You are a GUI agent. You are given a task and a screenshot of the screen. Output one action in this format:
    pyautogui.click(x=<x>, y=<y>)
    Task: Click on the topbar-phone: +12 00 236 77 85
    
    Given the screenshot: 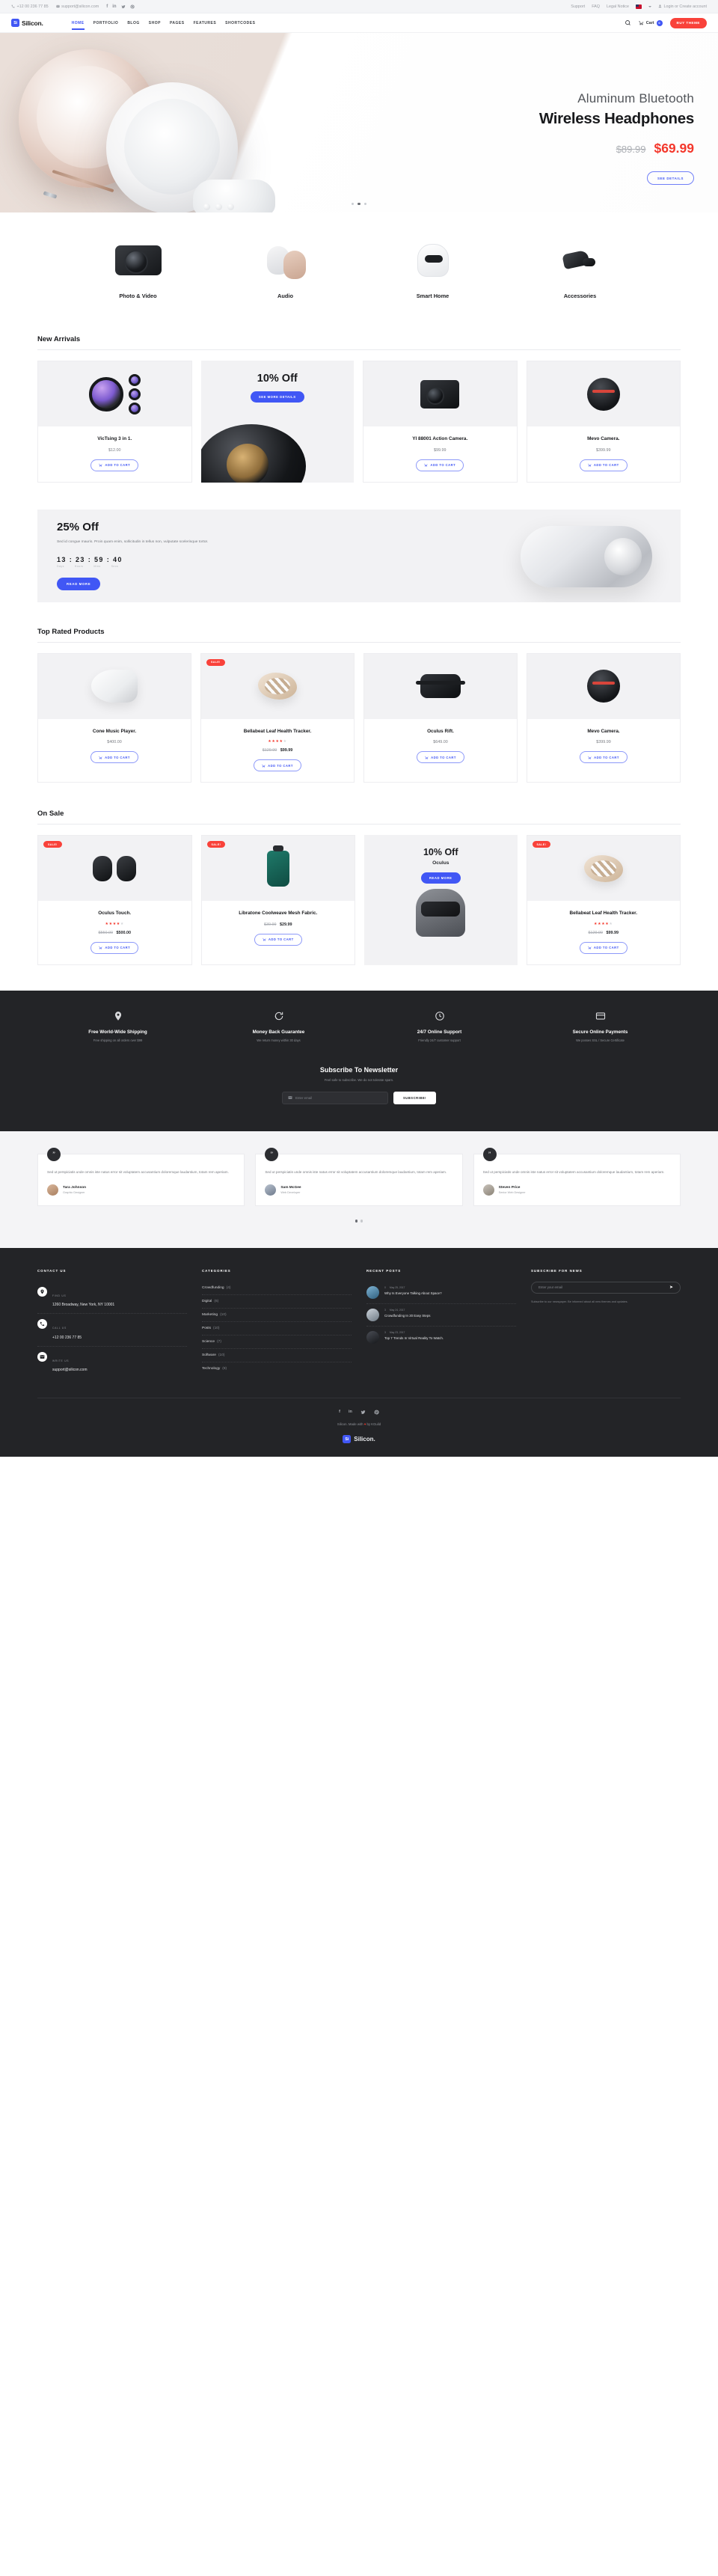 What is the action you would take?
    pyautogui.click(x=30, y=6)
    